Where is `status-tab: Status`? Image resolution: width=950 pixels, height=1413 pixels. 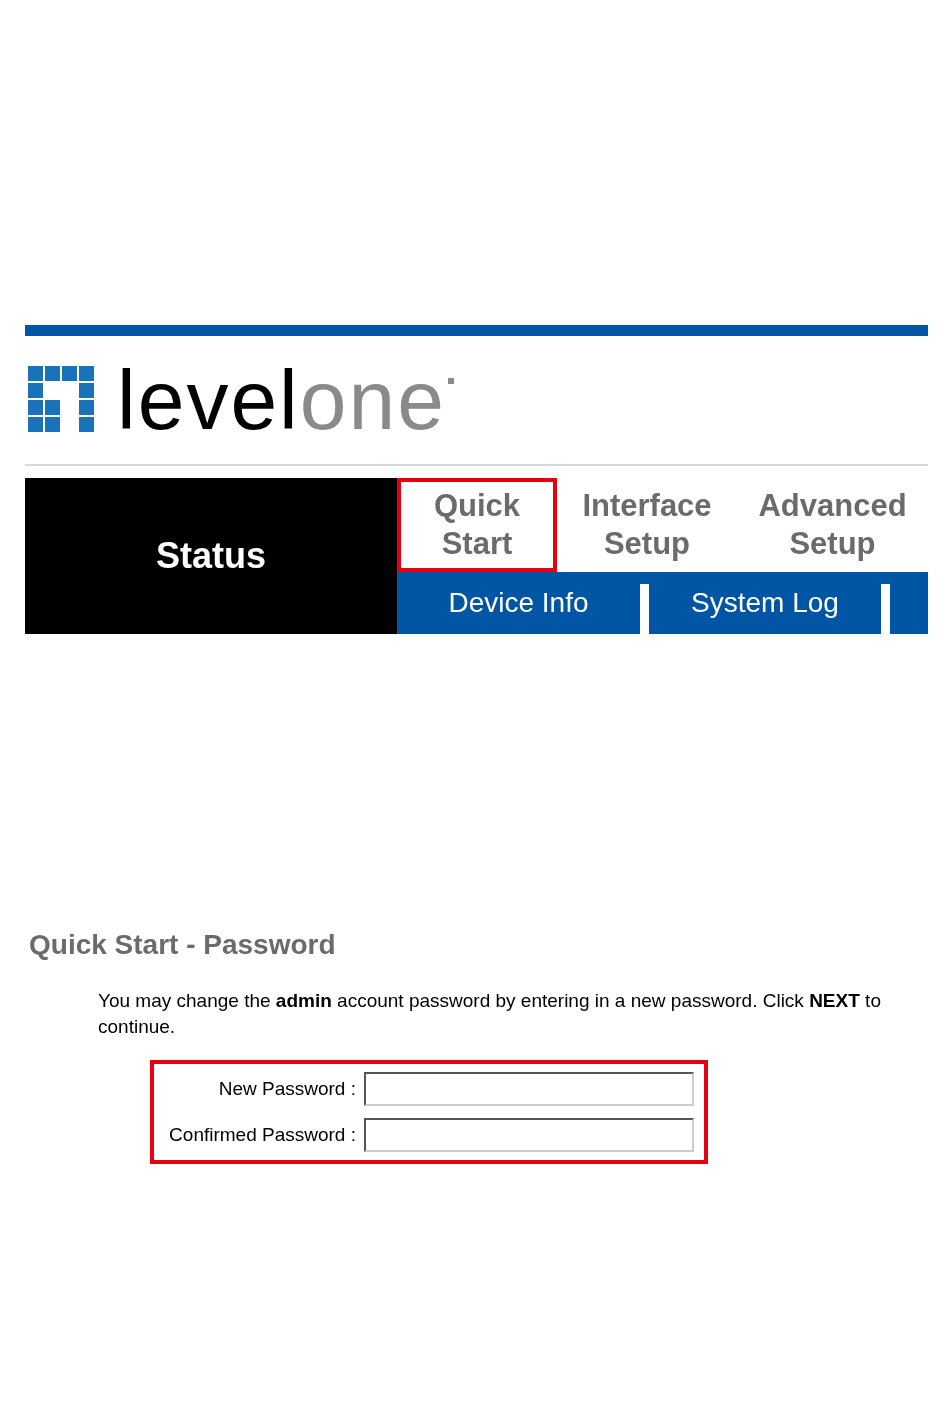 status-tab: Status is located at coordinates (211, 556).